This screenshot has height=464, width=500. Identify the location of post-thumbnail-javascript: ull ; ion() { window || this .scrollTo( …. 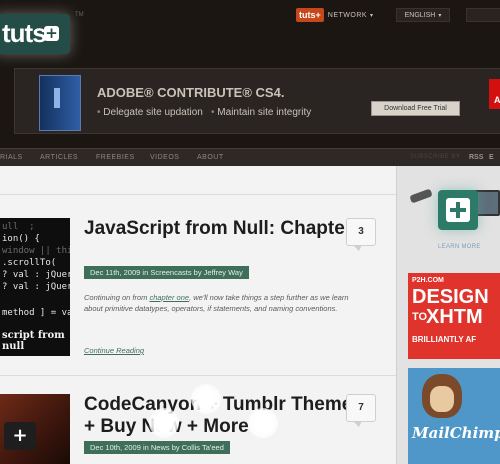
(35, 287).